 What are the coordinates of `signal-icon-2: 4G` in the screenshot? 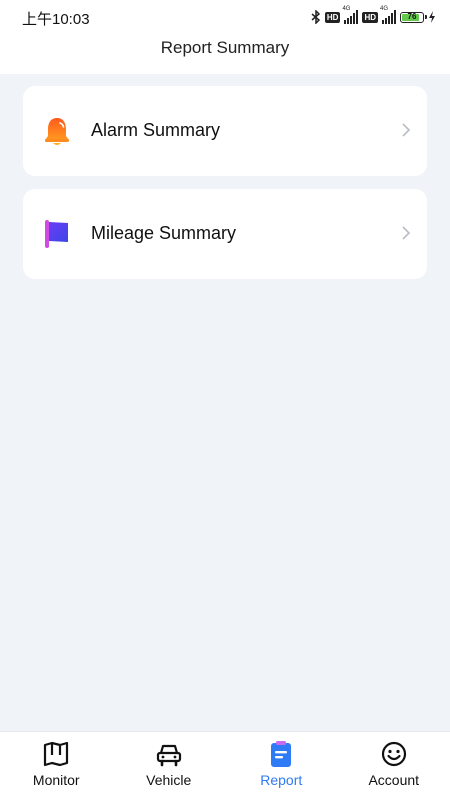 It's located at (389, 17).